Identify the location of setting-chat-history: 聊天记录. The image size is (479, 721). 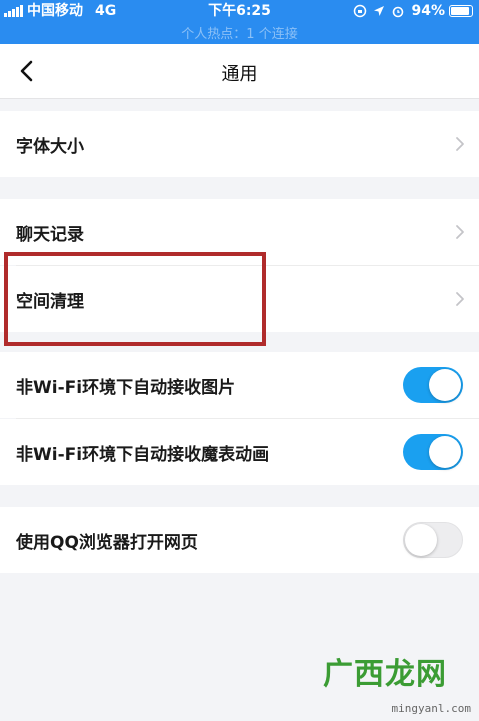
(239, 232).